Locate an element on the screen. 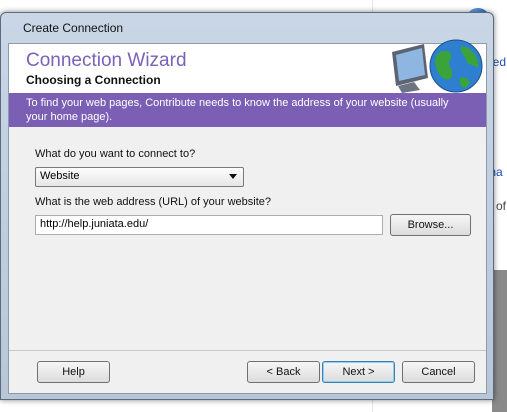  url-value: http://help.juniata.edu/ is located at coordinates (94, 224).